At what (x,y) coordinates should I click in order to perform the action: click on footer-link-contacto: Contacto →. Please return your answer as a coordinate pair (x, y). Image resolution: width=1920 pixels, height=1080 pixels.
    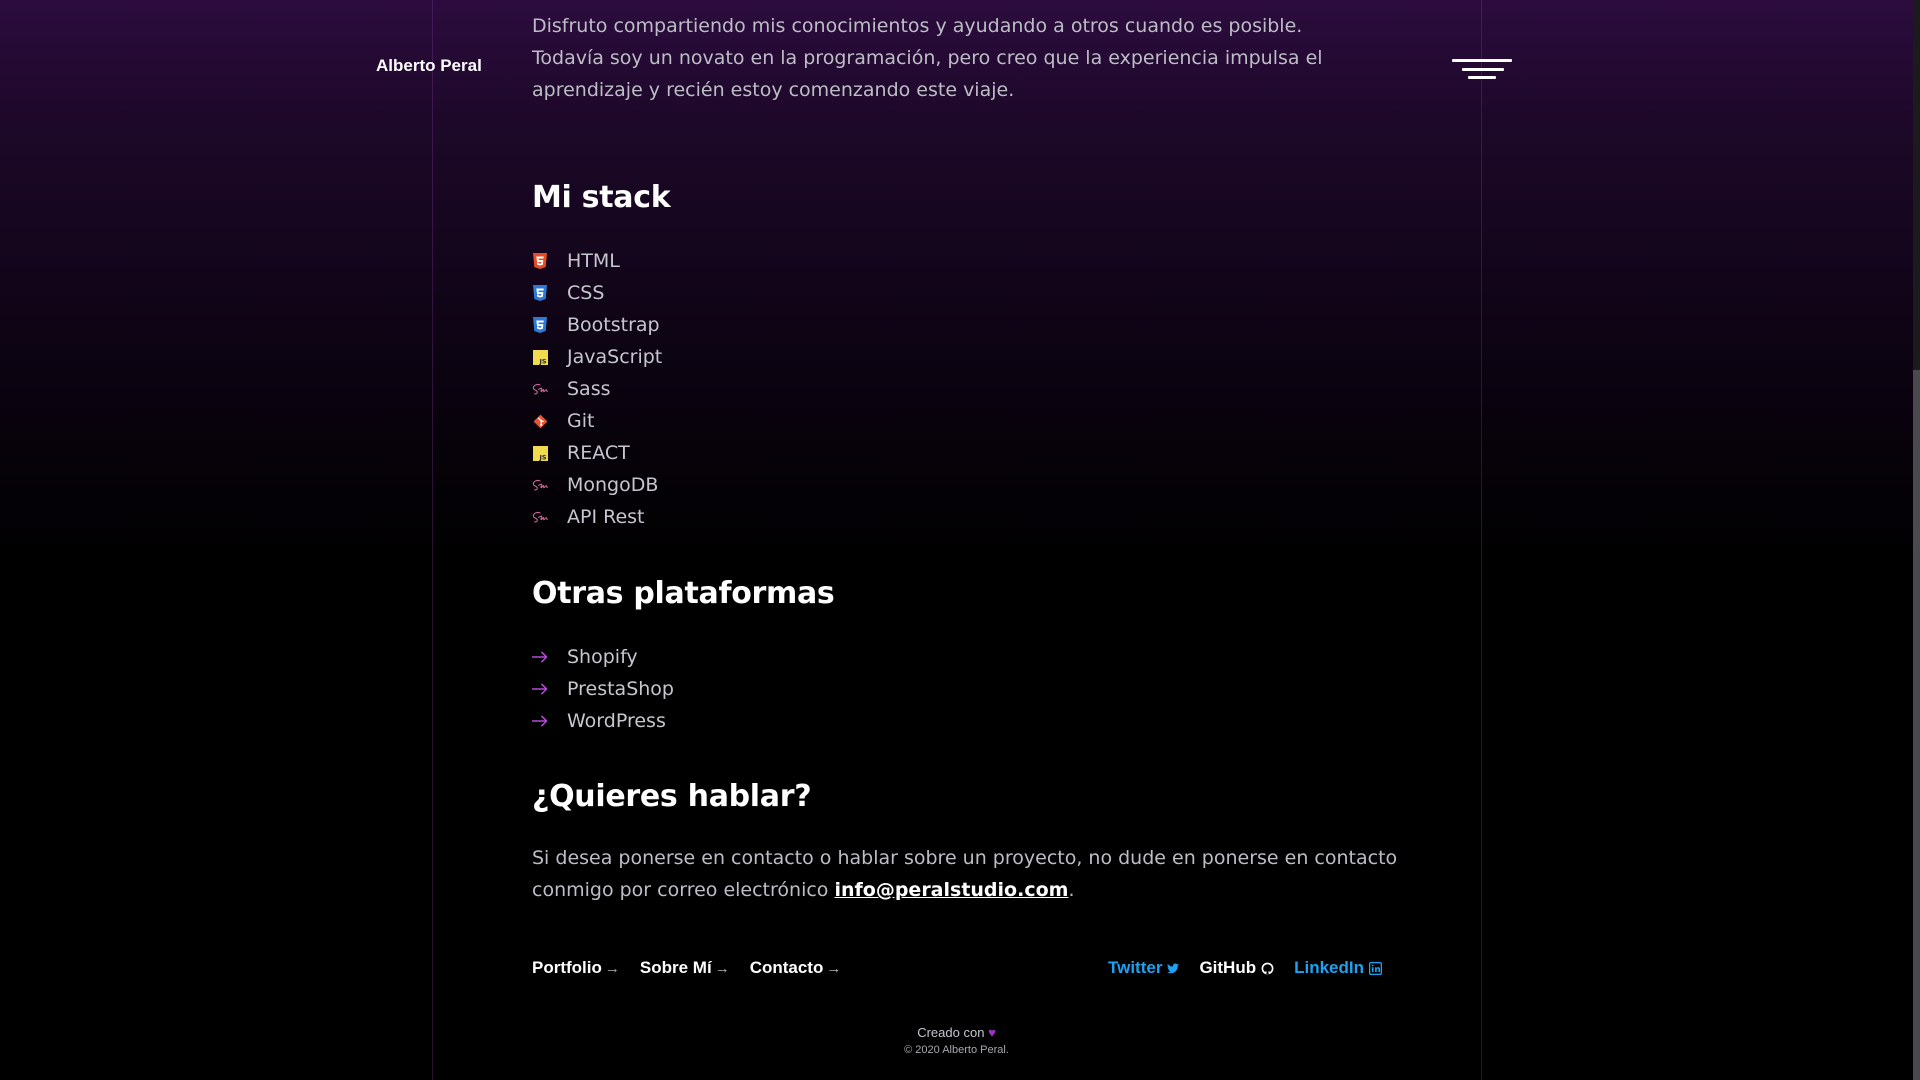
    Looking at the image, I should click on (796, 968).